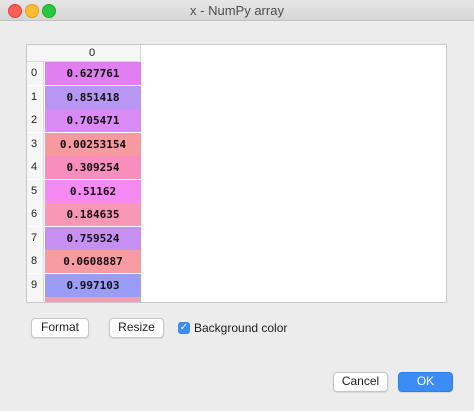 The image size is (474, 411). Describe the element at coordinates (35, 285) in the screenshot. I see `row-header: 9` at that location.